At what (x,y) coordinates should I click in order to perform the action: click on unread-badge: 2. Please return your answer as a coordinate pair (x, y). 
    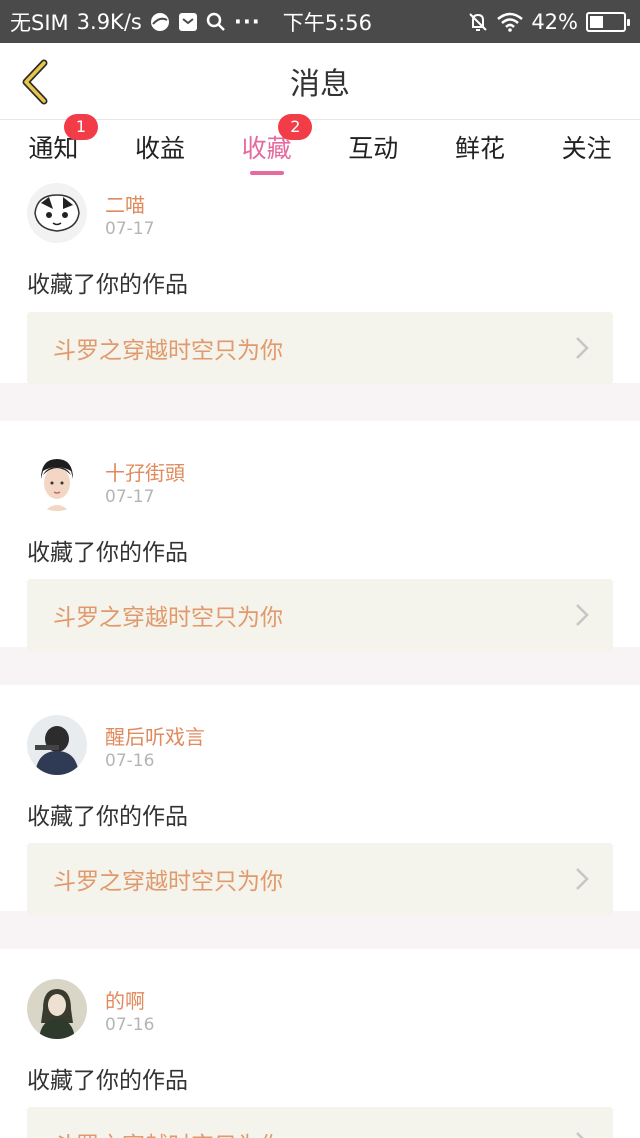
    Looking at the image, I should click on (295, 127).